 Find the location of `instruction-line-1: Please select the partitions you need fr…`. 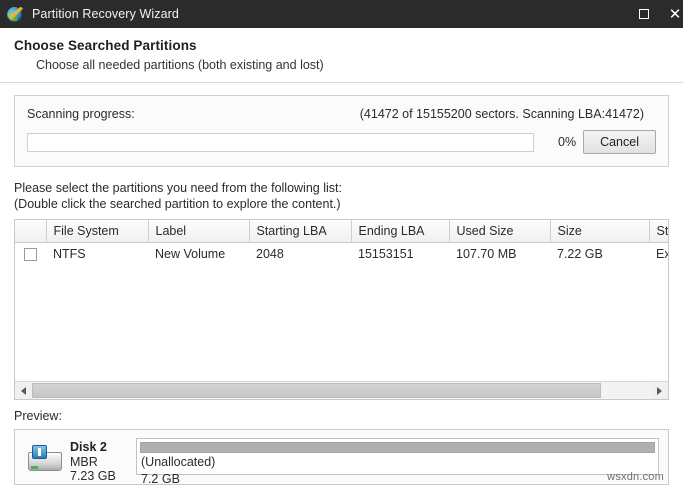

instruction-line-1: Please select the partitions you need fr… is located at coordinates (178, 188).